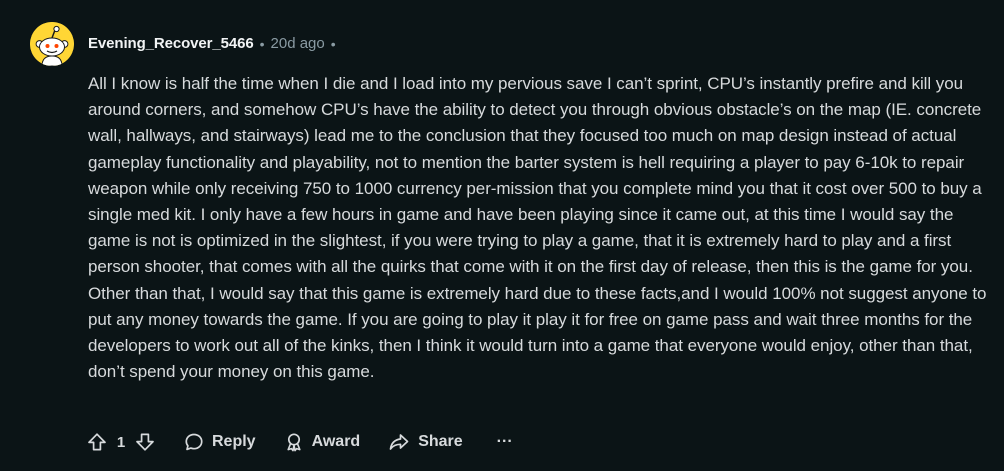 The width and height of the screenshot is (1004, 471). Describe the element at coordinates (194, 442) in the screenshot. I see `speech-bubble-icon` at that location.